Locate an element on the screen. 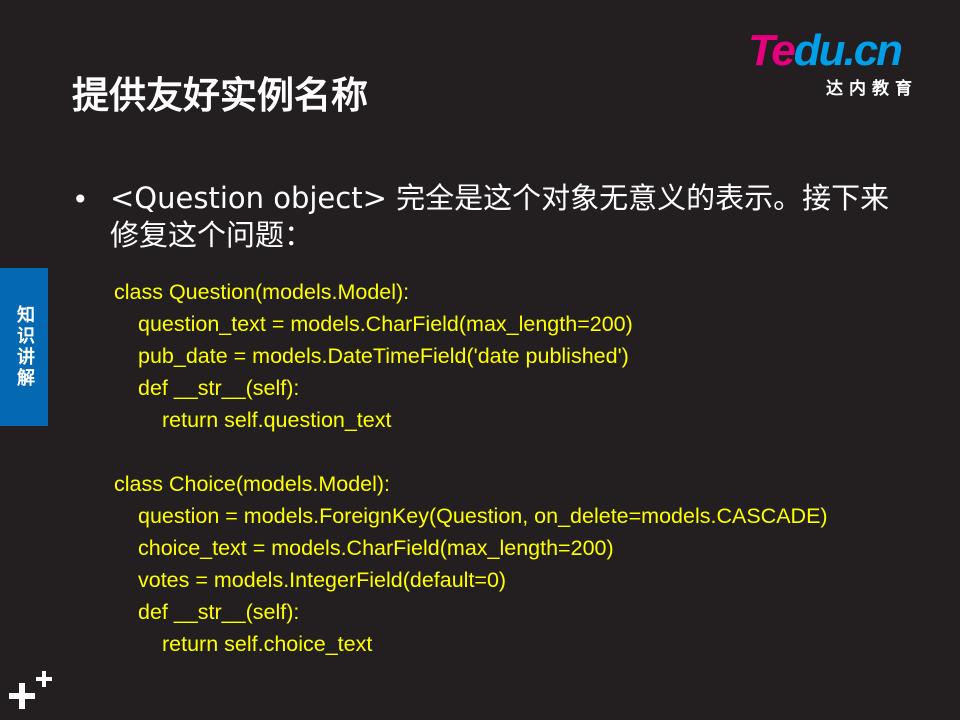  code-line: return self.question_text is located at coordinates (277, 420).